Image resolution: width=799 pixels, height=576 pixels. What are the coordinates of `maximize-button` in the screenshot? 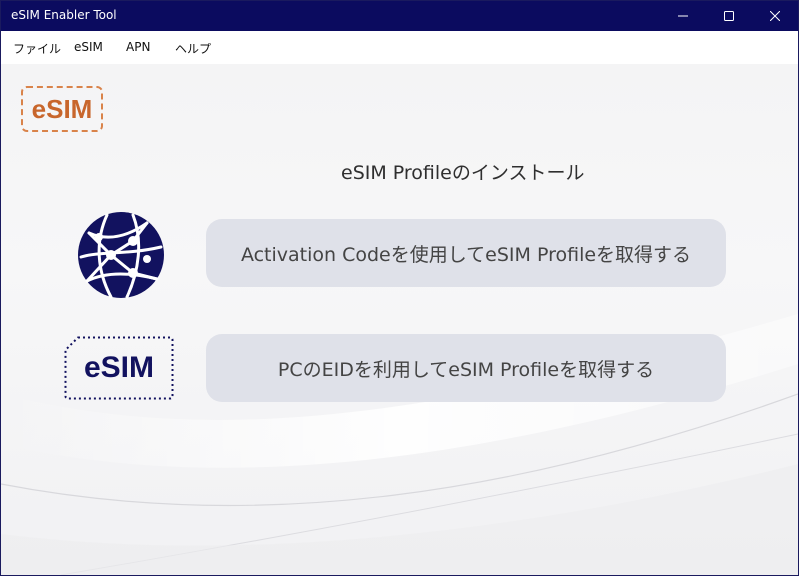 It's located at (729, 16).